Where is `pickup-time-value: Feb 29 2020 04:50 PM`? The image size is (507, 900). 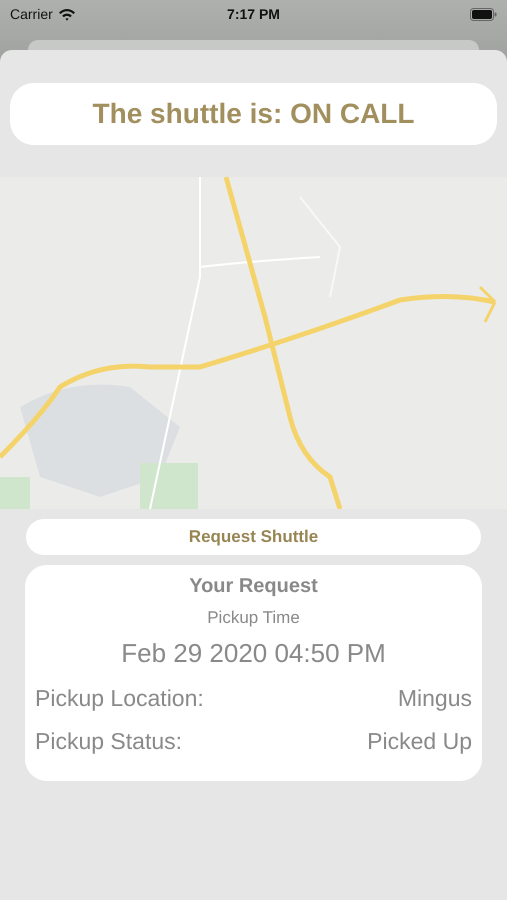
pickup-time-value: Feb 29 2020 04:50 PM is located at coordinates (253, 653).